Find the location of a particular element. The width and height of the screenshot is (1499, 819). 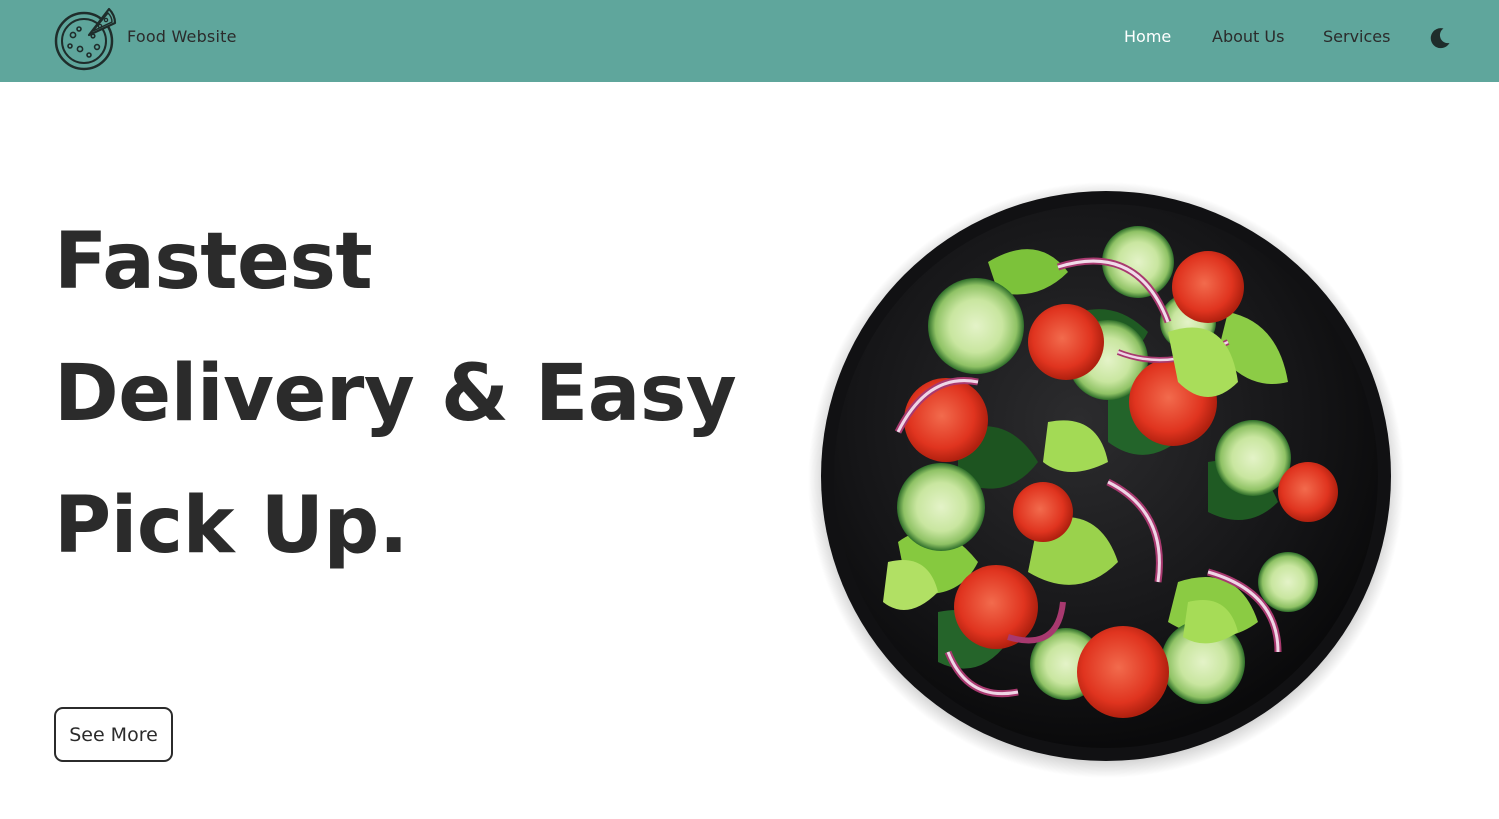

pizza-icon is located at coordinates (85, 38).